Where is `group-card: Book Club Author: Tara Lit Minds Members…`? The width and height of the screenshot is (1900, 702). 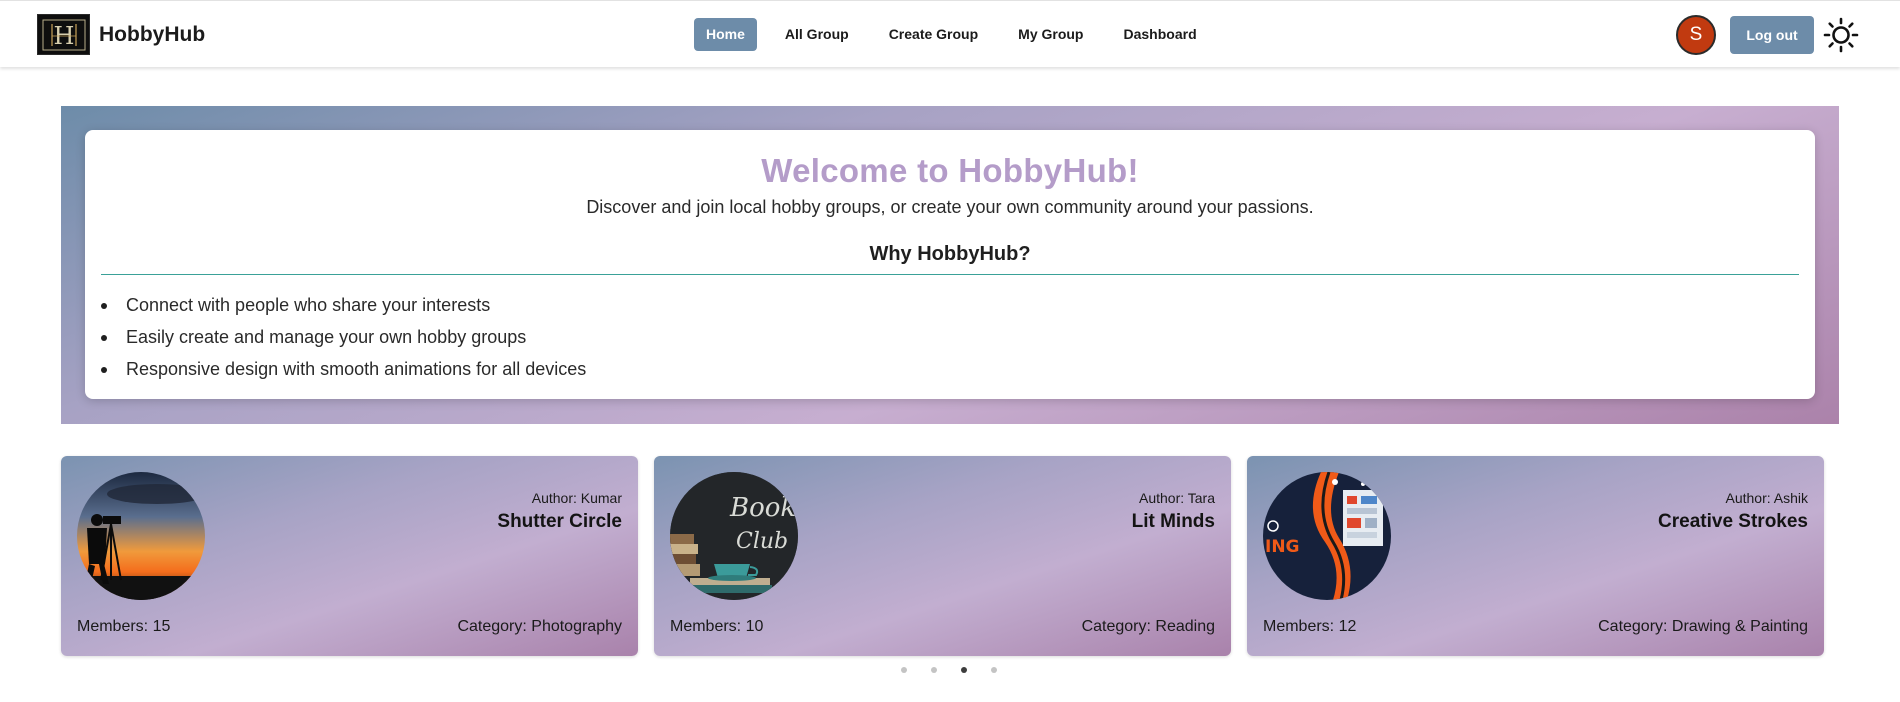
group-card: Book Club Author: Tara Lit Minds Members… is located at coordinates (942, 556).